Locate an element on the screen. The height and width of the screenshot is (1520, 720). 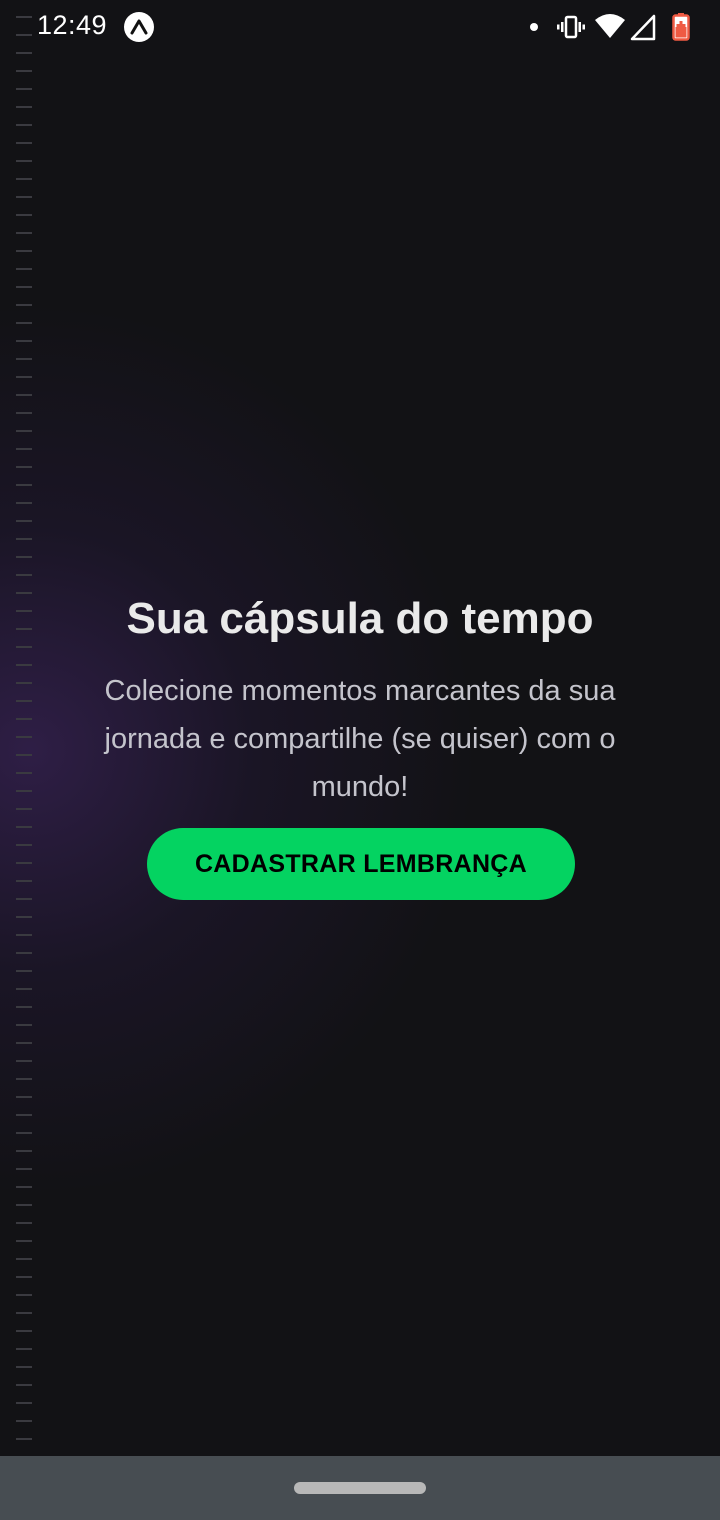
status-clock: 12:49 is located at coordinates (72, 25).